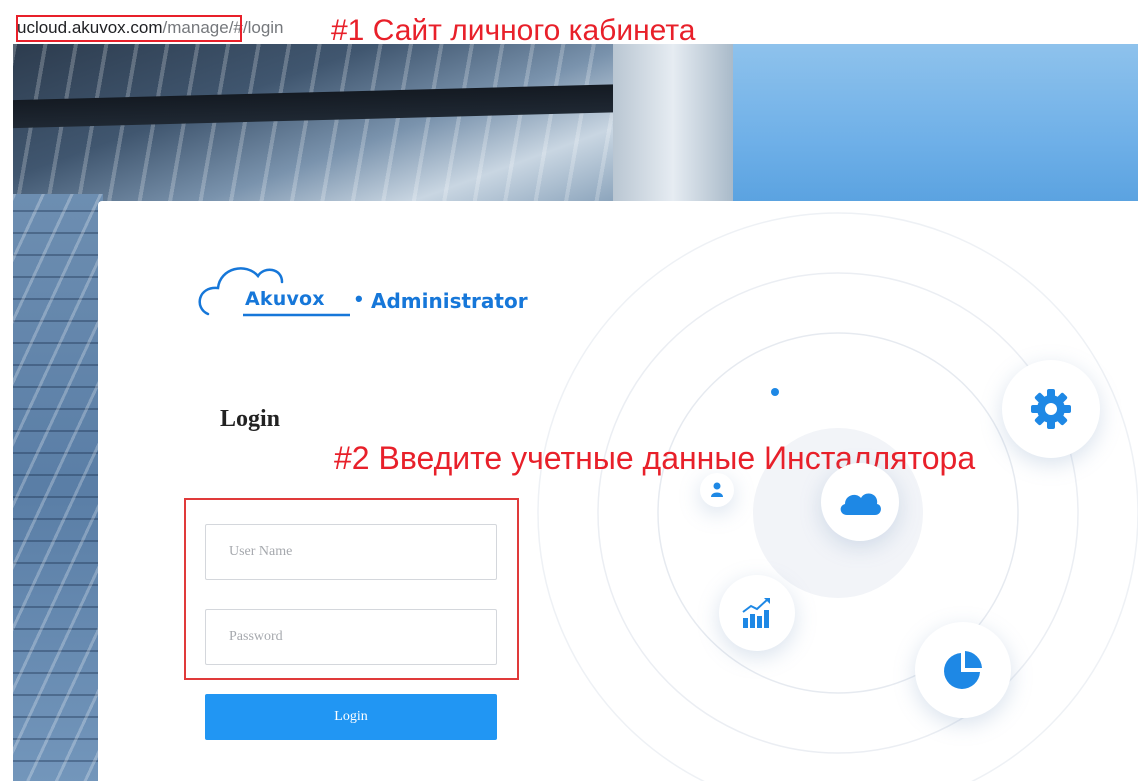 The image size is (1138, 781). Describe the element at coordinates (368, 286) in the screenshot. I see `akuvox-logo: Akuvox • Administrator` at that location.